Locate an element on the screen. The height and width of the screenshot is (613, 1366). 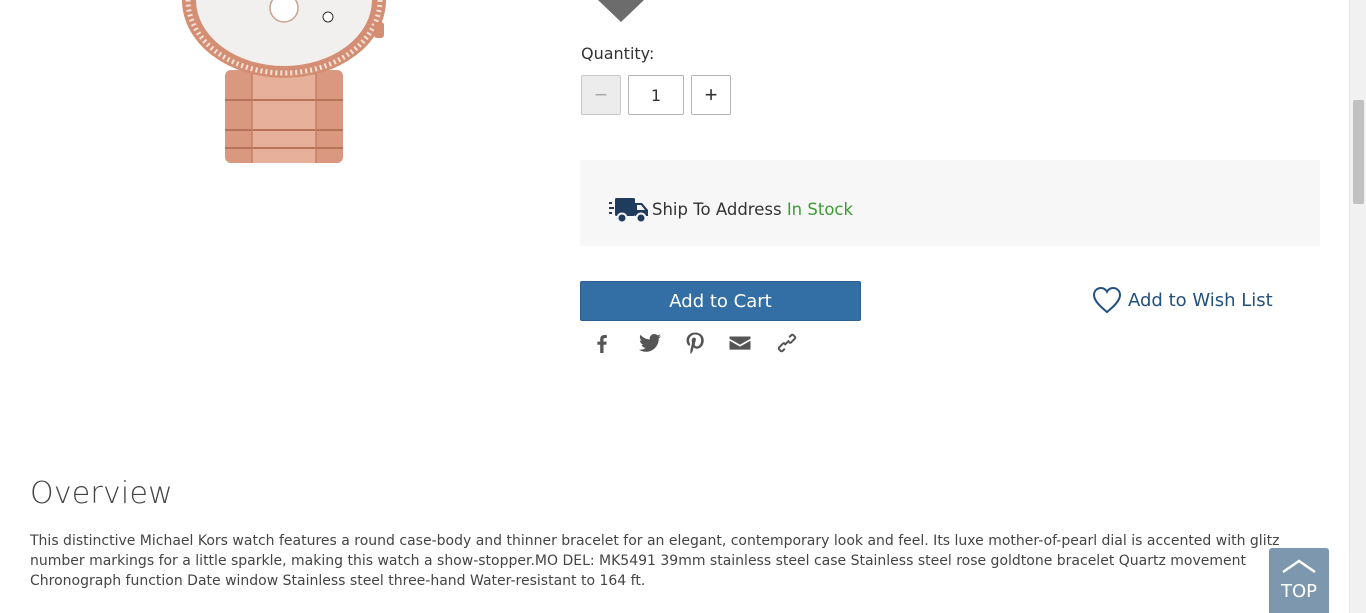
shipping-status-text: Ship To Address In Stock is located at coordinates (752, 209).